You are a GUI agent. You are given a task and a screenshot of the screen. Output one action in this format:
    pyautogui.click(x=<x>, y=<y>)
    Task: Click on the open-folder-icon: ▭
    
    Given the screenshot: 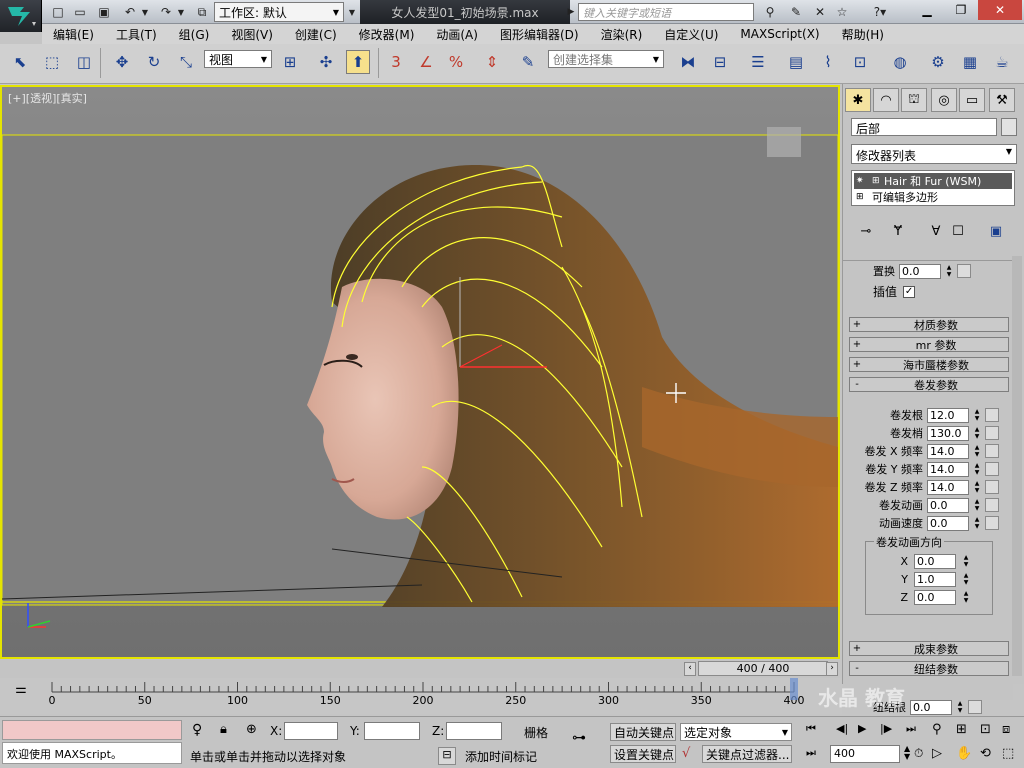 What is the action you would take?
    pyautogui.click(x=80, y=12)
    